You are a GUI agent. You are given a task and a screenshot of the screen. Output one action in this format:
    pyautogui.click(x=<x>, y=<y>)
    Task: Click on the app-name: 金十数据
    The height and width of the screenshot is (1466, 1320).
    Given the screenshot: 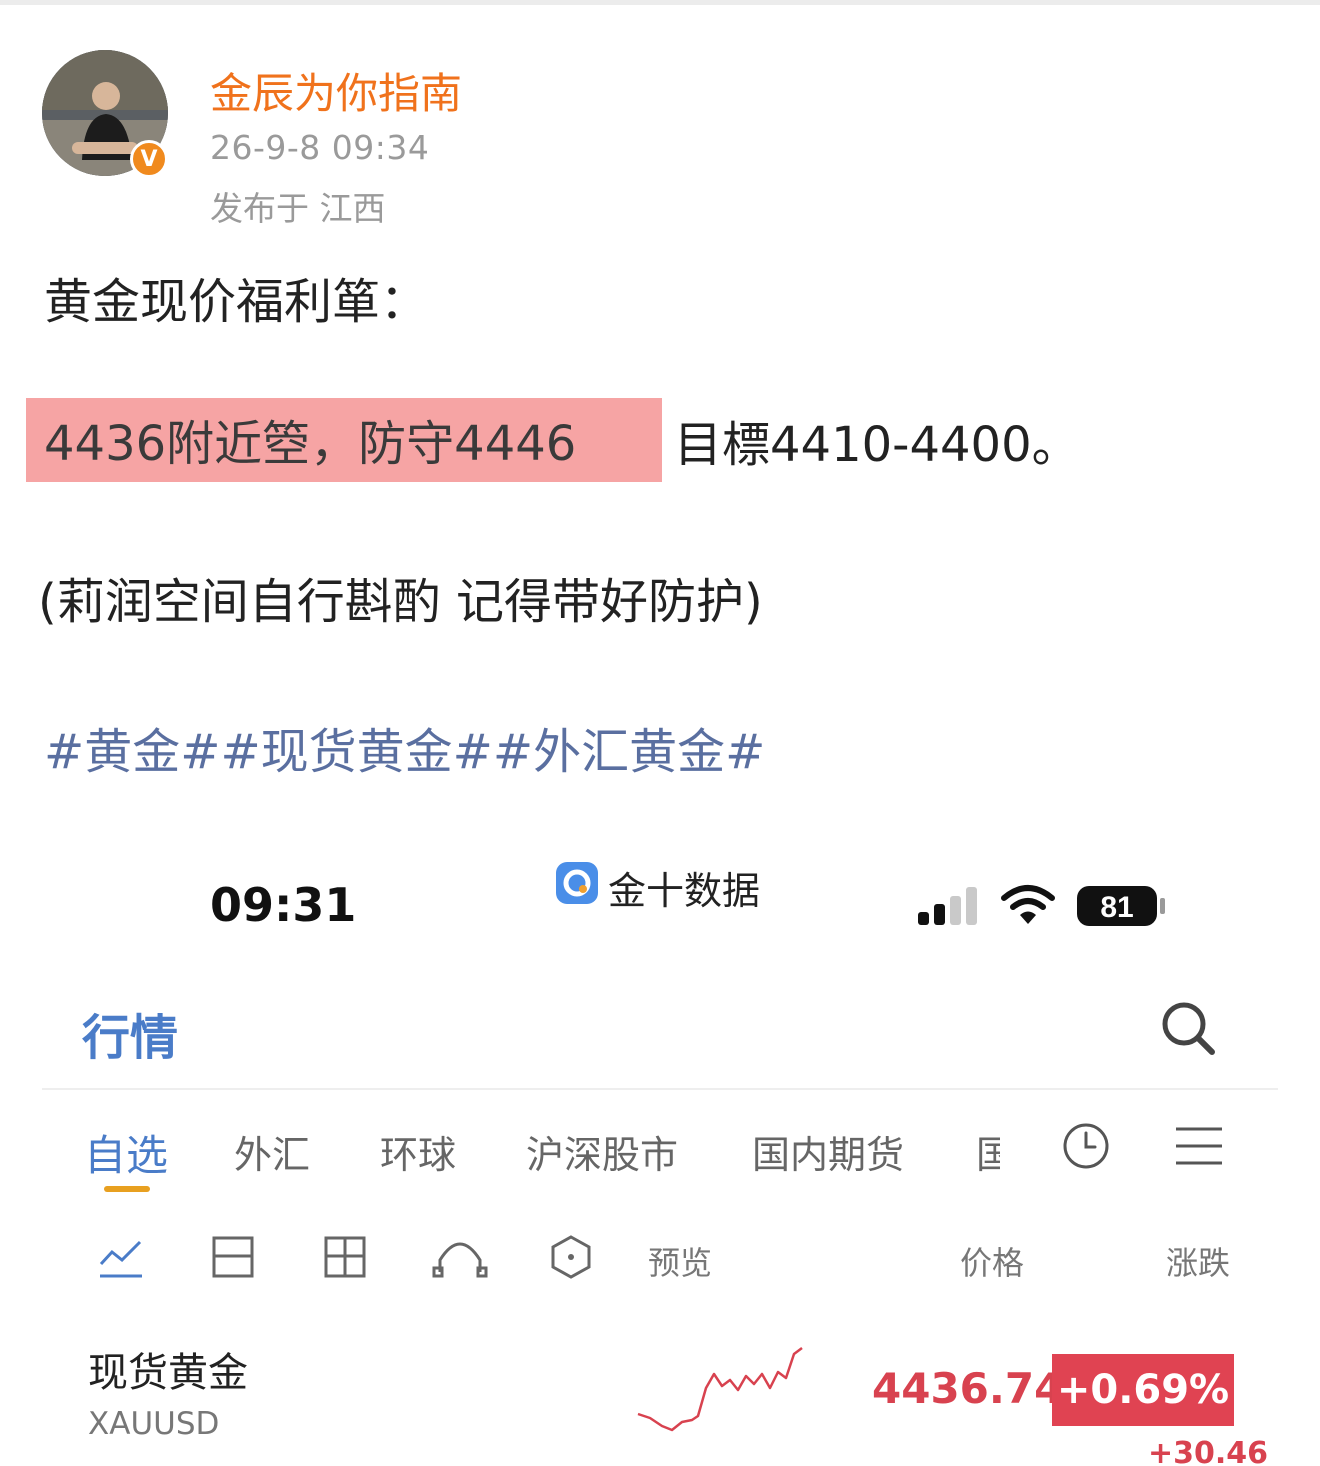 What is the action you would take?
    pyautogui.click(x=684, y=891)
    